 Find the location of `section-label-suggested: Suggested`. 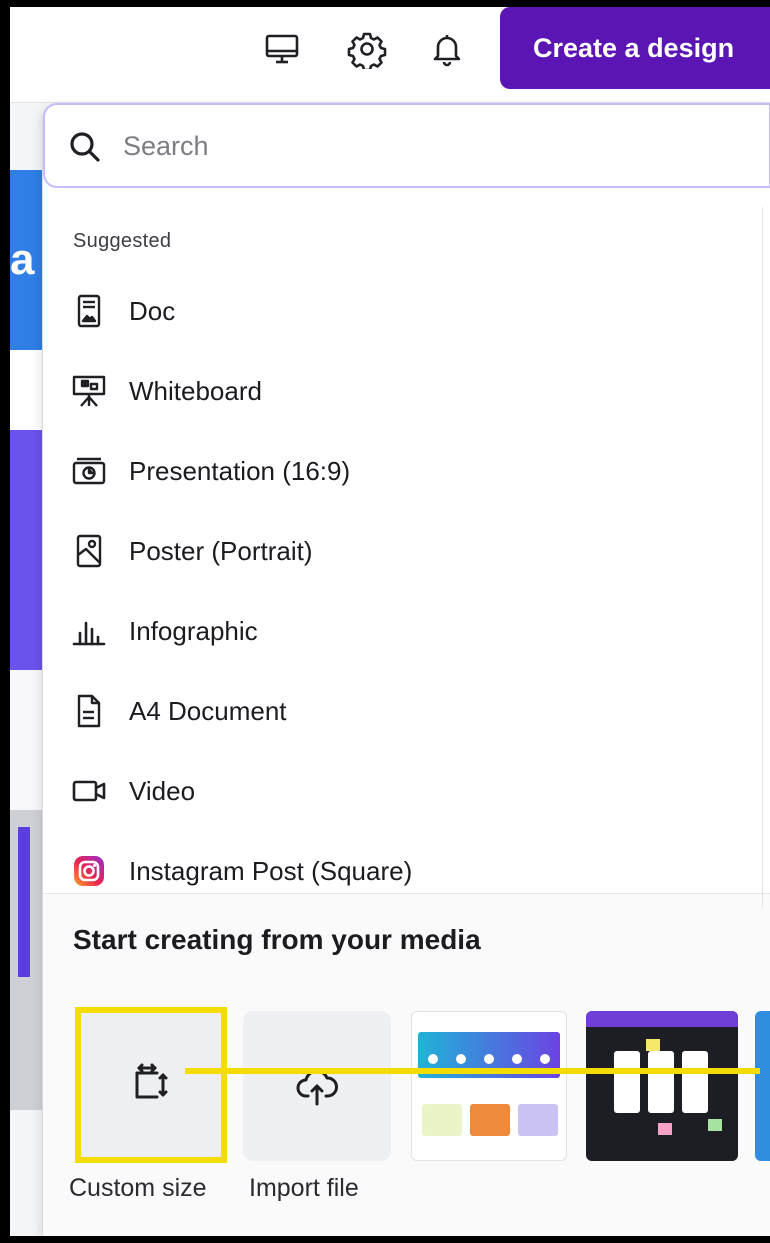

section-label-suggested: Suggested is located at coordinates (122, 241).